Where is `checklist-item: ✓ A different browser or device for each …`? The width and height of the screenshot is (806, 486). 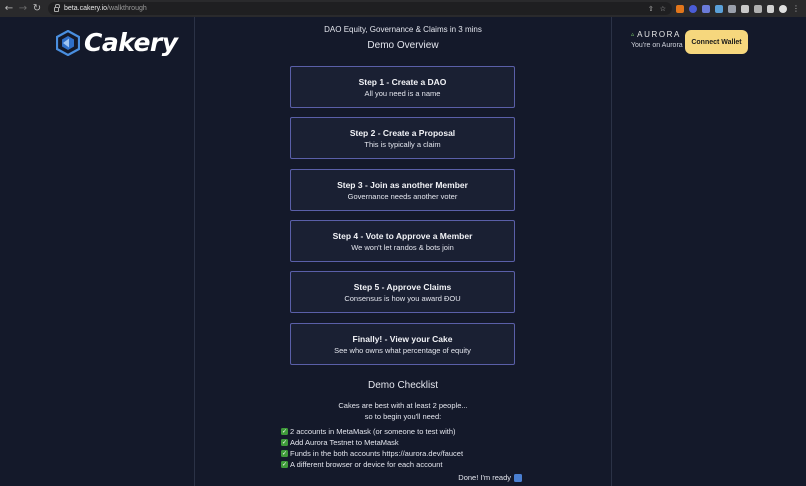
checklist-item: ✓ A different browser or device for each … is located at coordinates (372, 464).